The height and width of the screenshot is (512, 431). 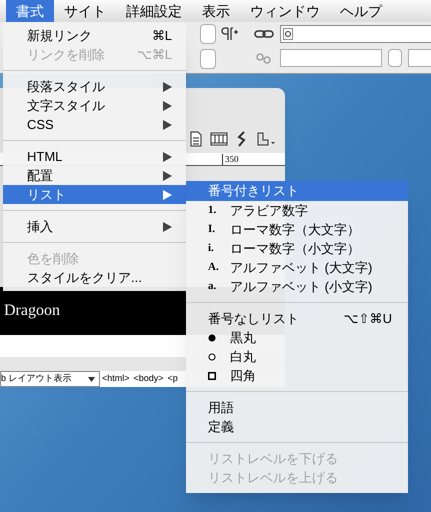 I want to click on menu-item: 1. アラビア数字, so click(x=297, y=210).